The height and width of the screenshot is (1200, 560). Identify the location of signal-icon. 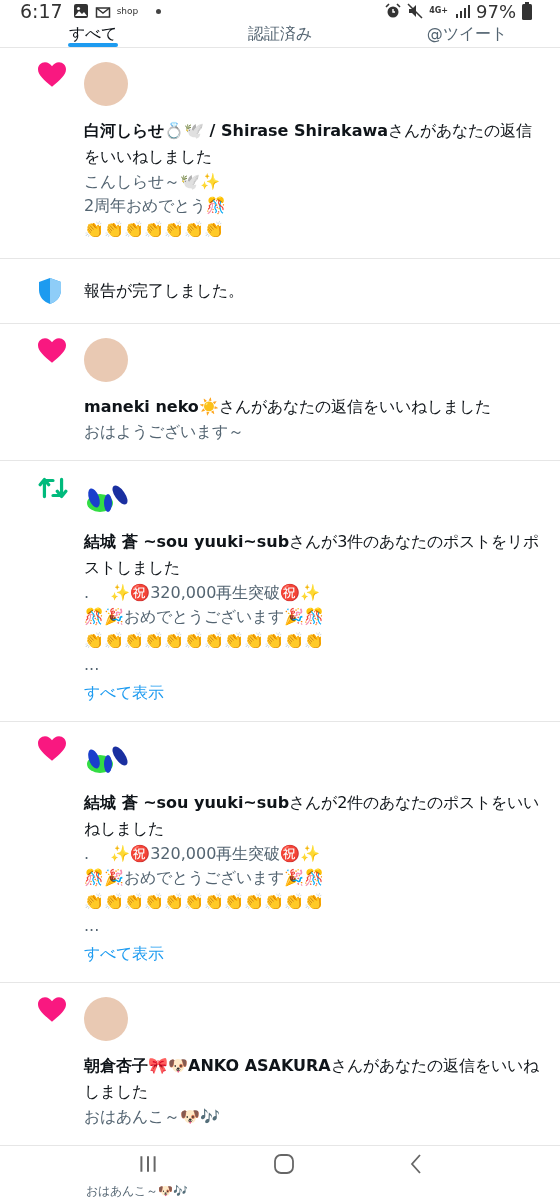
(462, 11).